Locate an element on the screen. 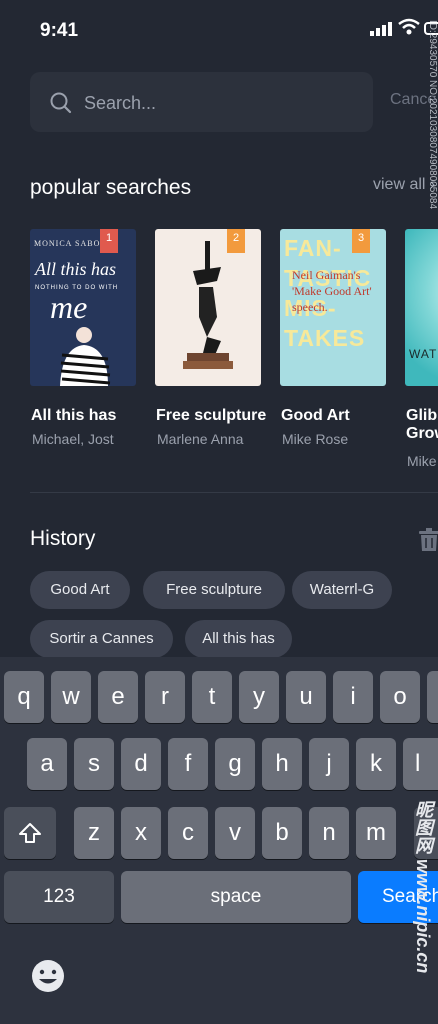  key-u: u is located at coordinates (306, 697).